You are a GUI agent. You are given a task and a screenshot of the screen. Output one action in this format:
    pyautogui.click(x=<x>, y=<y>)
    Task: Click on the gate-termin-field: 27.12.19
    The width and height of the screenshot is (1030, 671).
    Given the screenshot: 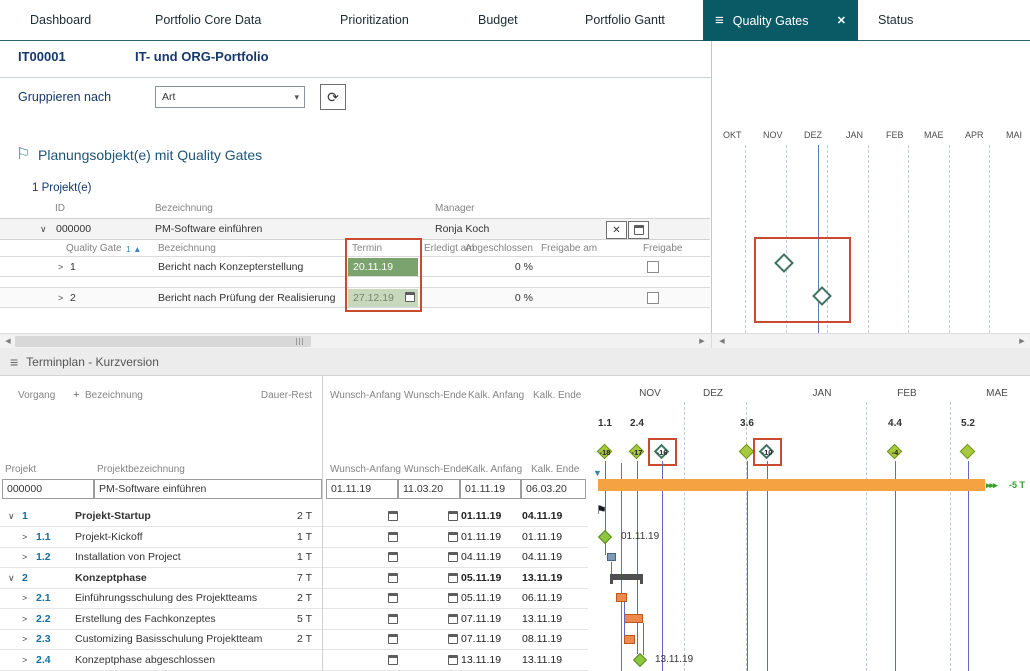 What is the action you would take?
    pyautogui.click(x=383, y=298)
    